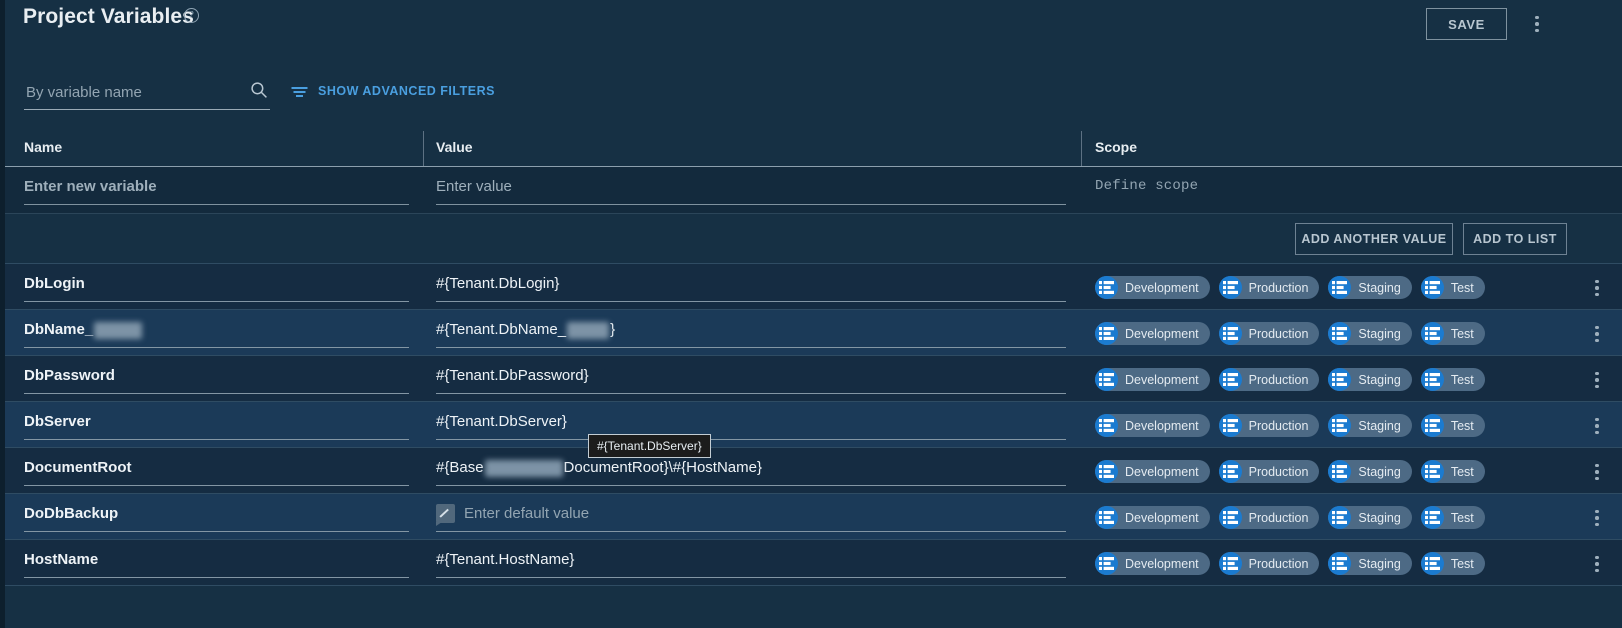 This screenshot has height=628, width=1622. Describe the element at coordinates (216, 379) in the screenshot. I see `variable-name-input: DbPassword` at that location.